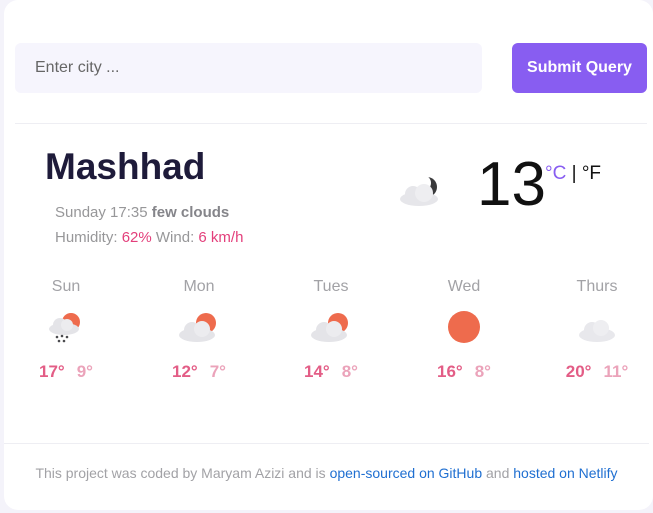 This screenshot has height=513, width=653. Describe the element at coordinates (464, 327) in the screenshot. I see `sun-icon` at that location.